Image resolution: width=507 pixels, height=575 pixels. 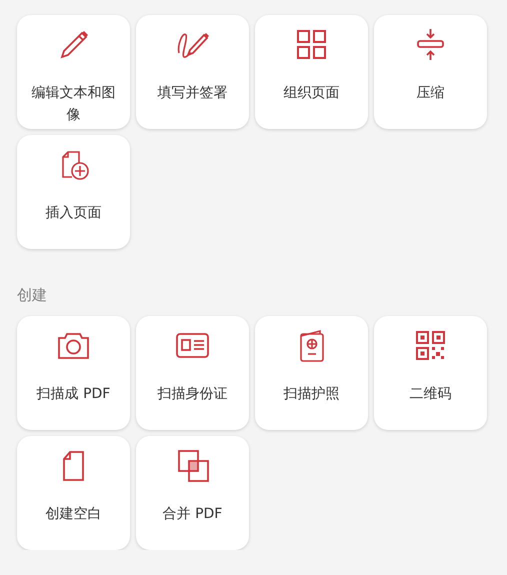 I want to click on tool-card: 扫描护照, so click(x=311, y=373).